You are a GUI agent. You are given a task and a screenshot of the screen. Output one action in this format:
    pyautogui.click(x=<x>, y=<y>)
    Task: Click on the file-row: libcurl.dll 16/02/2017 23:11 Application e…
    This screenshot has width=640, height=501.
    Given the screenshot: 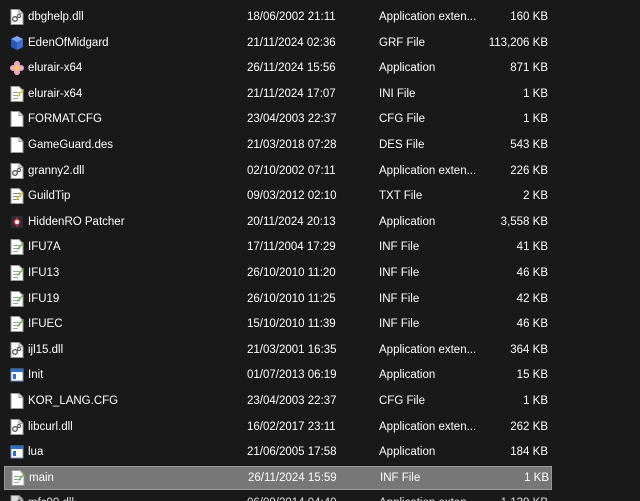 What is the action you would take?
    pyautogui.click(x=278, y=427)
    